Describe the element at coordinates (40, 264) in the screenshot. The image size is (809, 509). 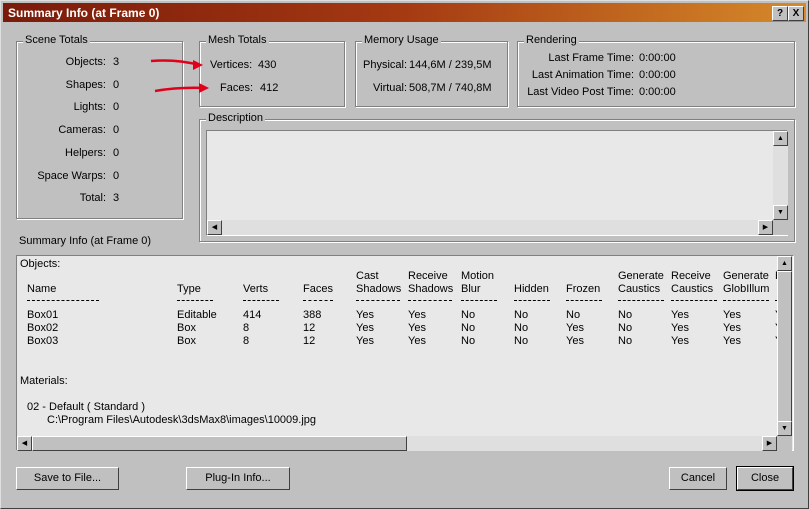
I see `objects-header: Objects:` at that location.